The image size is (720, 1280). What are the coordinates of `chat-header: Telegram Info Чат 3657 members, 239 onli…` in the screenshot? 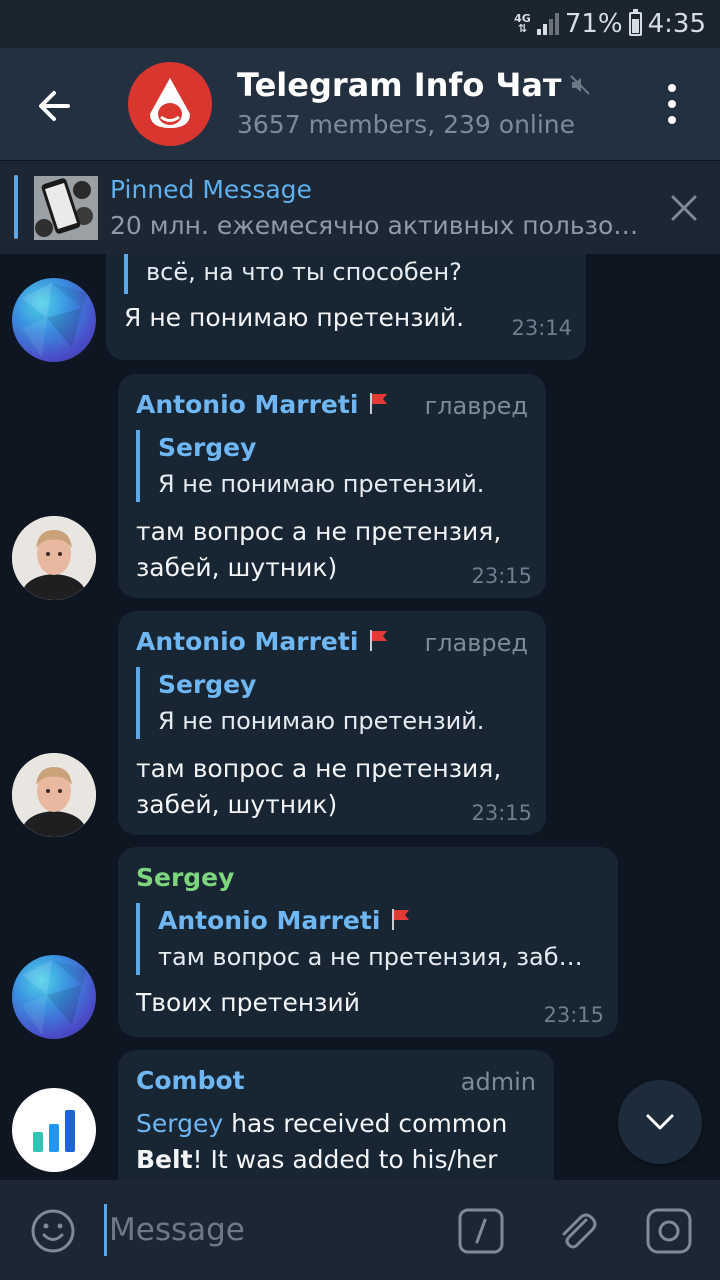 It's located at (360, 104).